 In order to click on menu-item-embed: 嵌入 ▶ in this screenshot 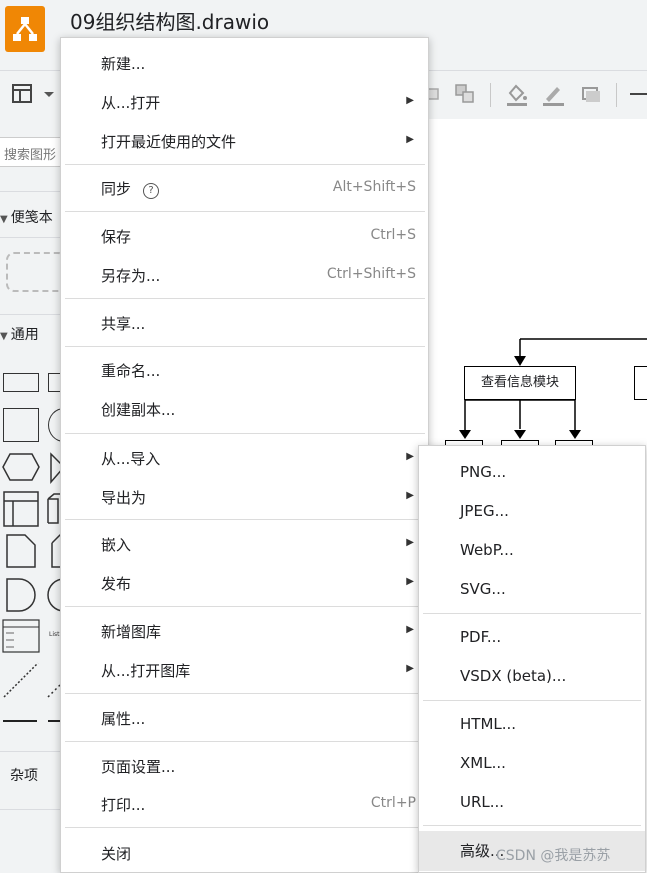, I will do `click(244, 544)`.